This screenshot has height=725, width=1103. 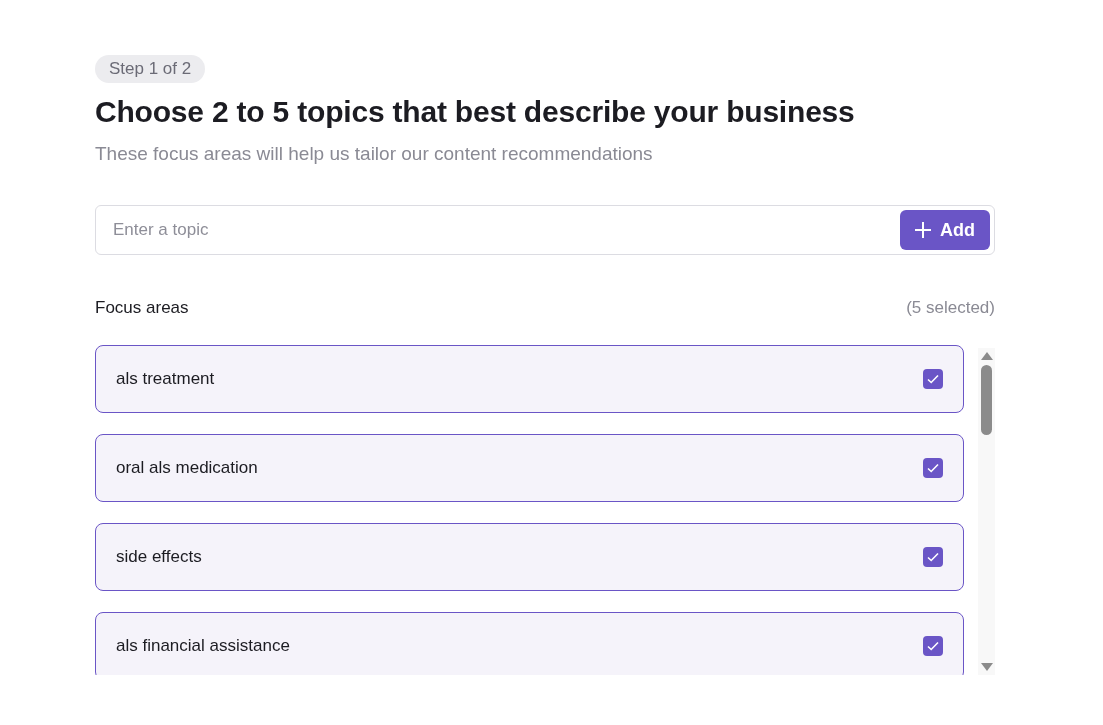 I want to click on topic-label: side effects, so click(x=159, y=557).